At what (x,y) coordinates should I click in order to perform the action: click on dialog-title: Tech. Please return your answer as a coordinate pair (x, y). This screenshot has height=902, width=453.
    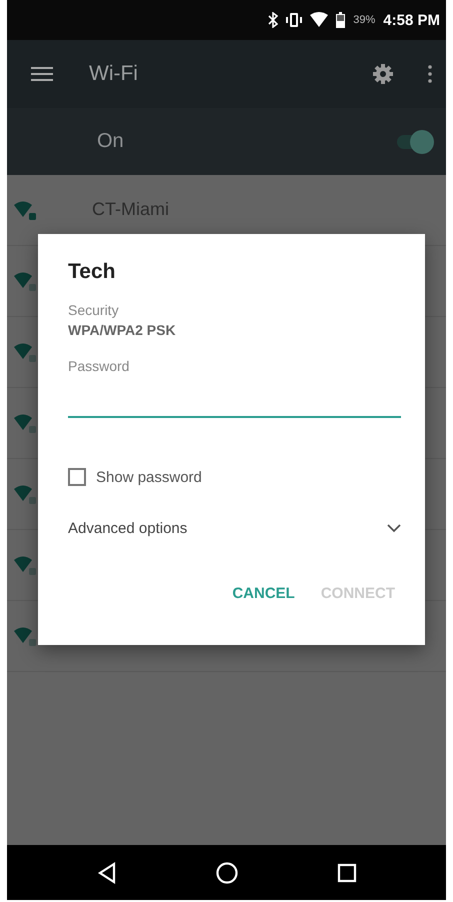
    Looking at the image, I should click on (92, 272).